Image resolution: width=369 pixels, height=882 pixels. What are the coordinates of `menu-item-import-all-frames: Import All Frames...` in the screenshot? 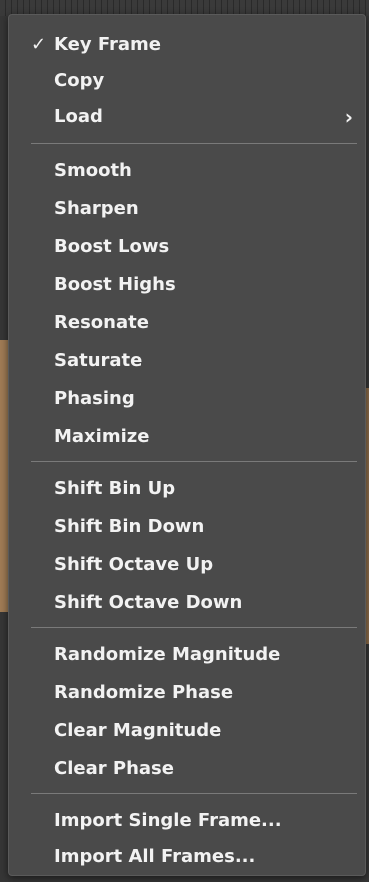 It's located at (187, 857).